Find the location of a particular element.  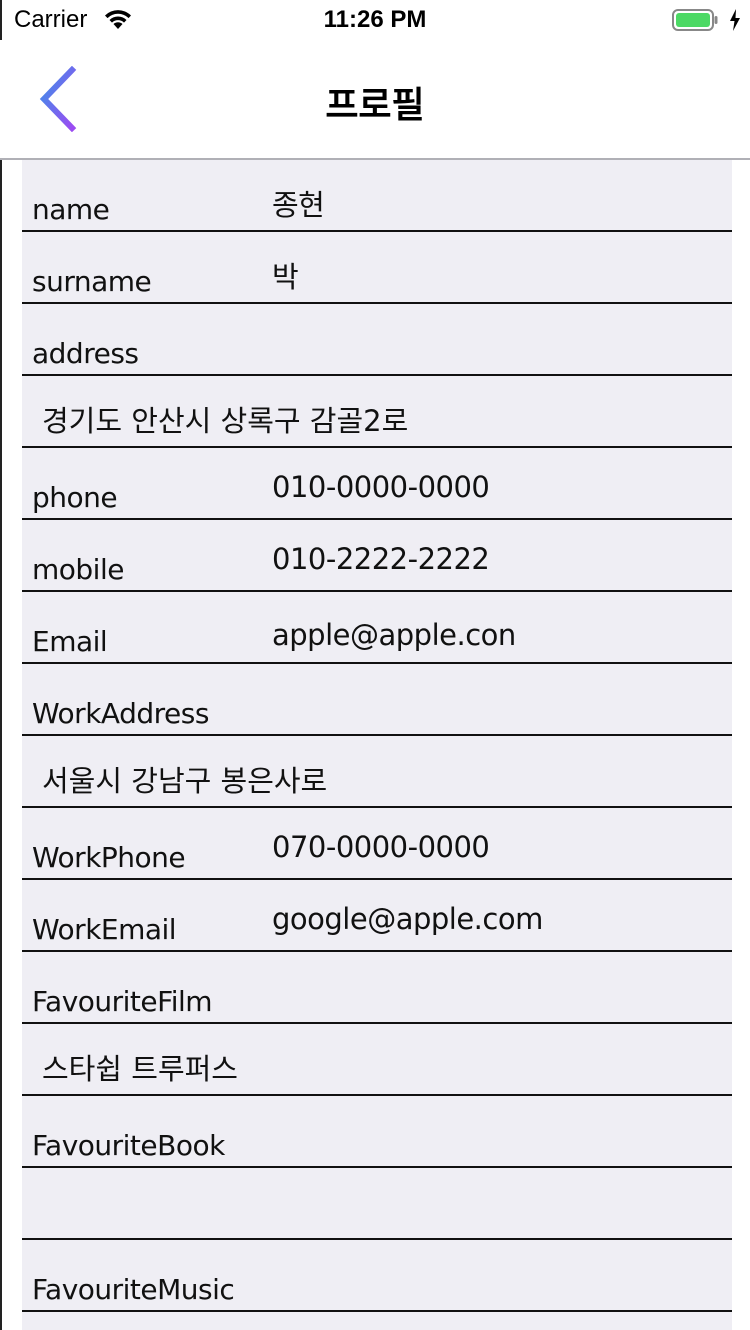

status-bar: Carrier 11:26 PM is located at coordinates (375, 20).